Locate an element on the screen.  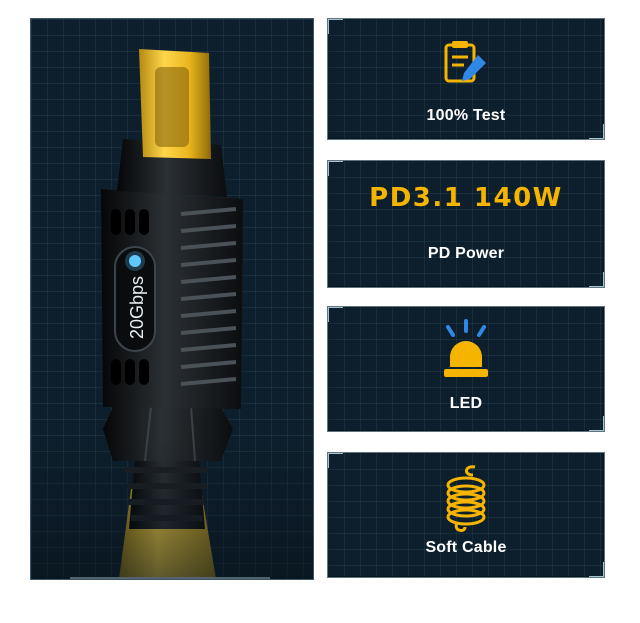
coiled-cable-icon is located at coordinates (466, 498).